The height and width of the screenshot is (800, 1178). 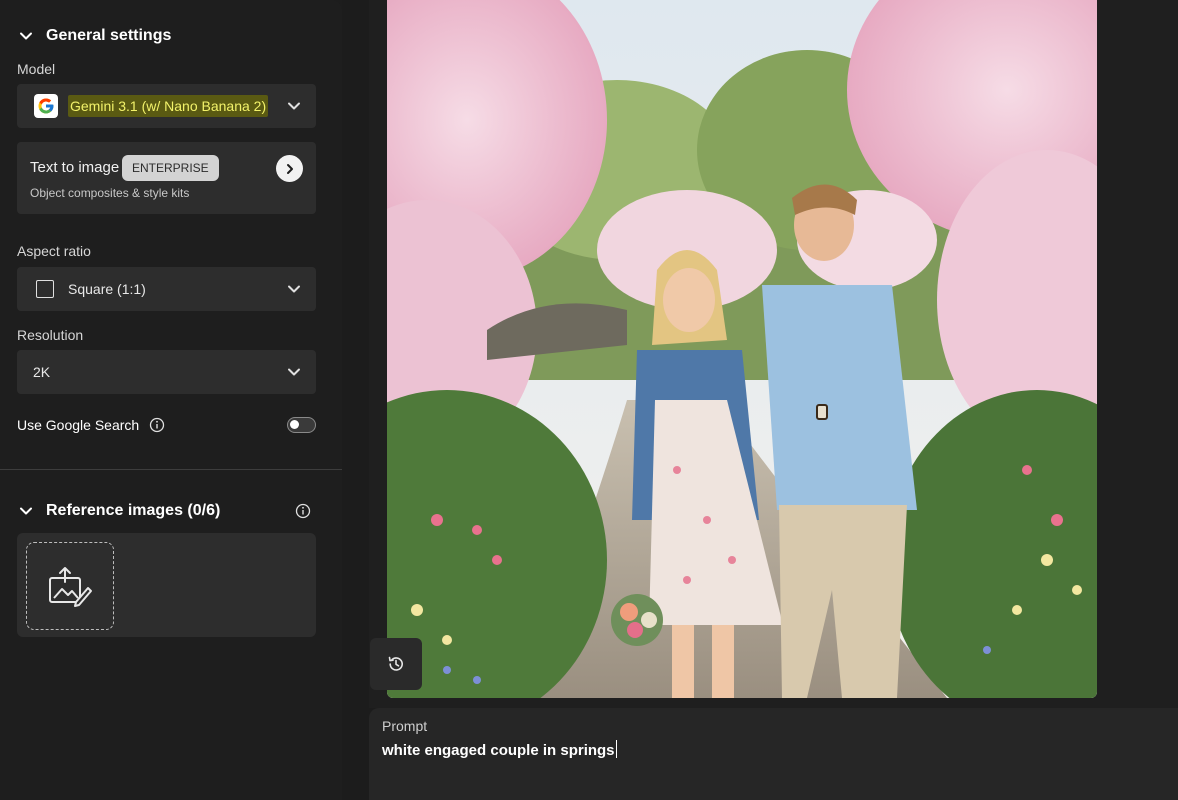 I want to click on prompt-text: white engaged couple in springs, so click(x=498, y=750).